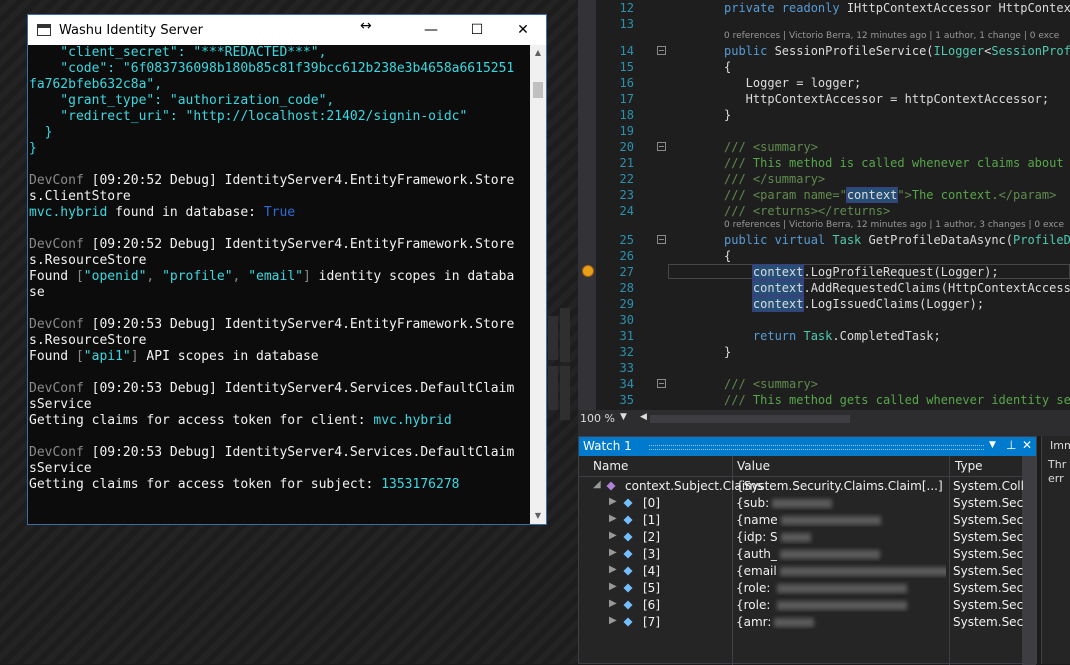 Image resolution: width=1070 pixels, height=665 pixels. What do you see at coordinates (651, 503) in the screenshot?
I see `watch-name: [0]` at bounding box center [651, 503].